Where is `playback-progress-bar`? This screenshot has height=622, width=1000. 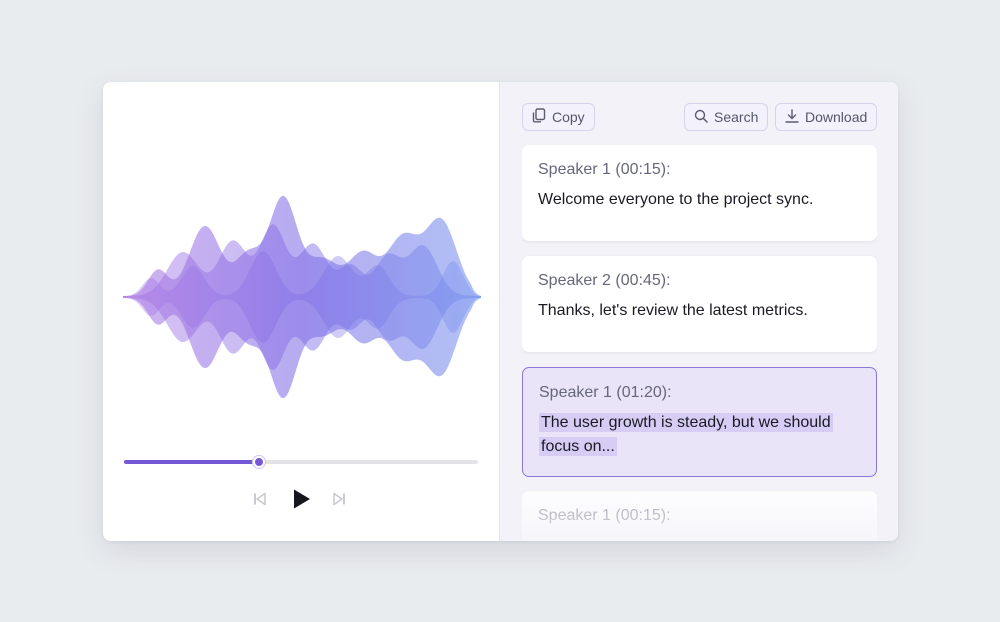
playback-progress-bar is located at coordinates (301, 462).